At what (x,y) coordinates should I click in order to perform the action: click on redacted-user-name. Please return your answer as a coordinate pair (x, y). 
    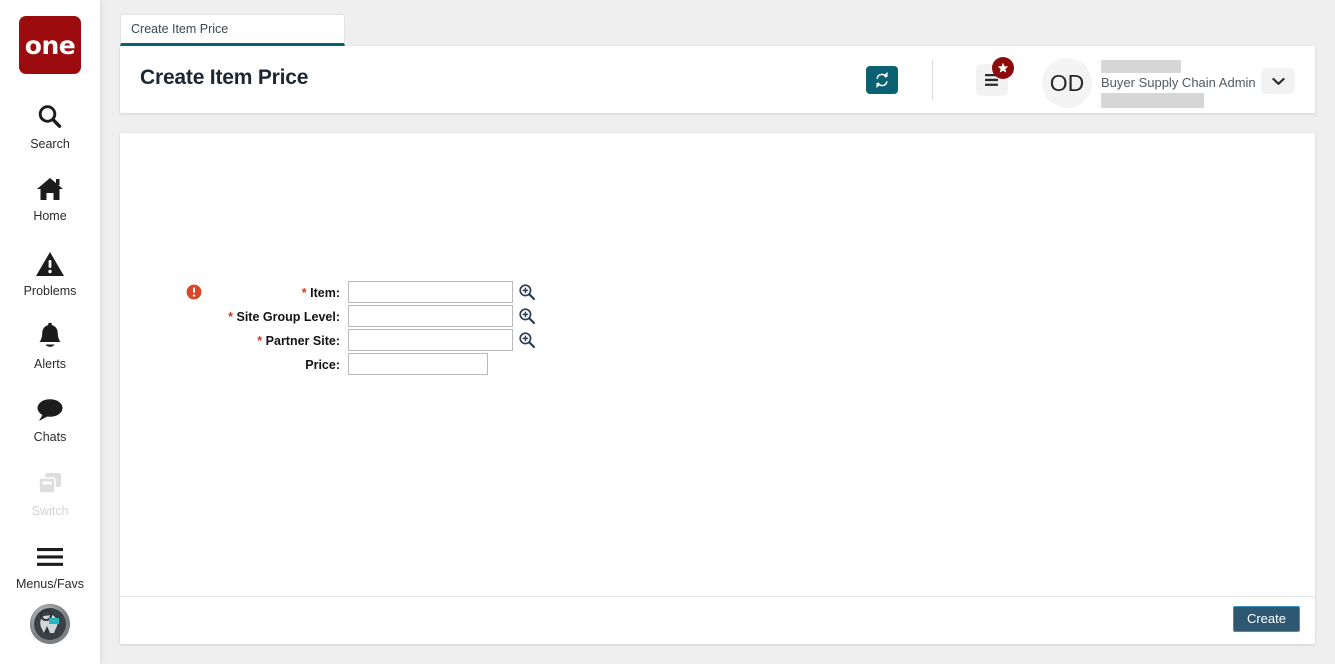
    Looking at the image, I should click on (1141, 66).